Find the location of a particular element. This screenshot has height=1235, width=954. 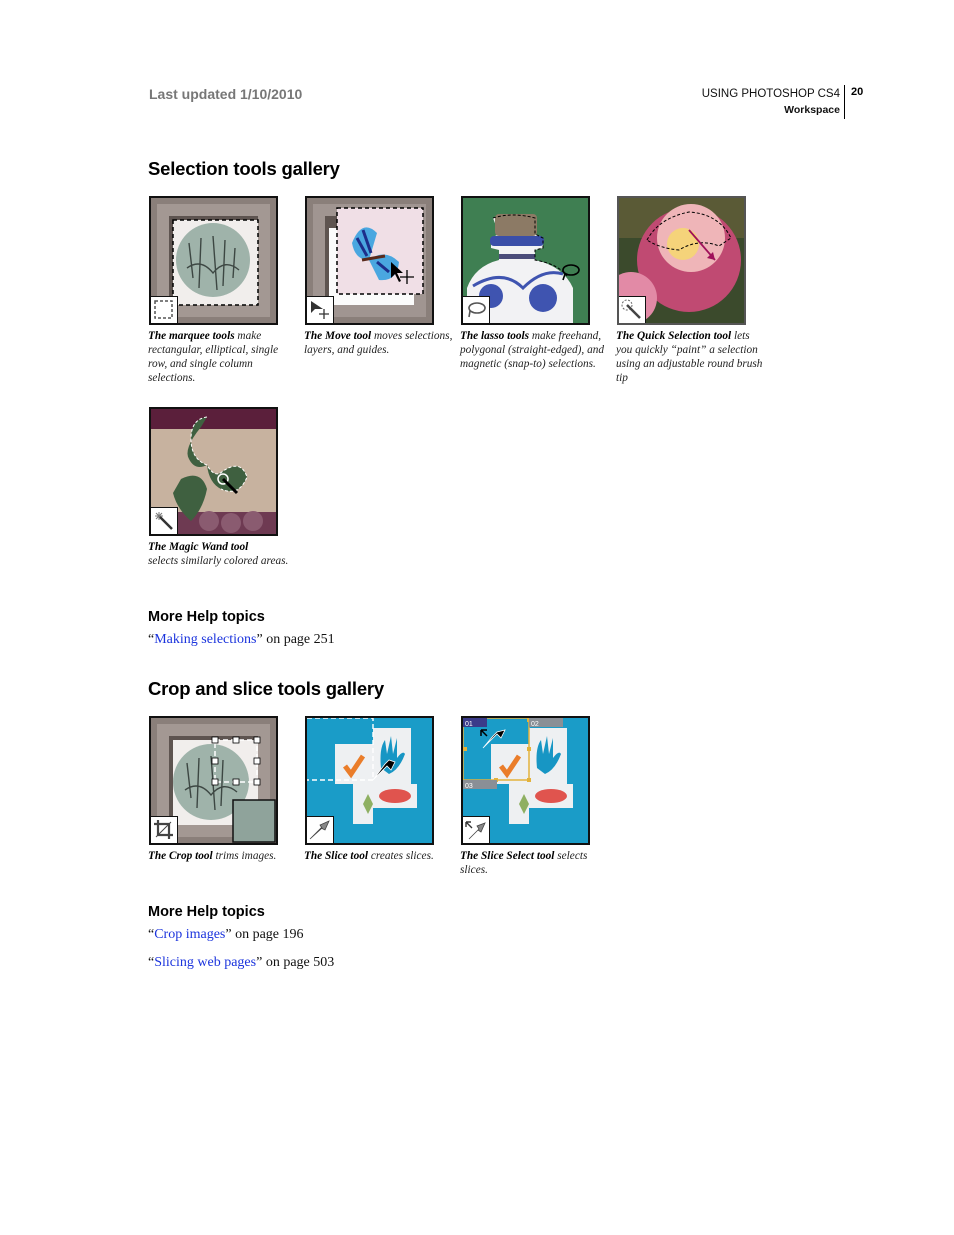

magic-wand-tool-button is located at coordinates (164, 520).